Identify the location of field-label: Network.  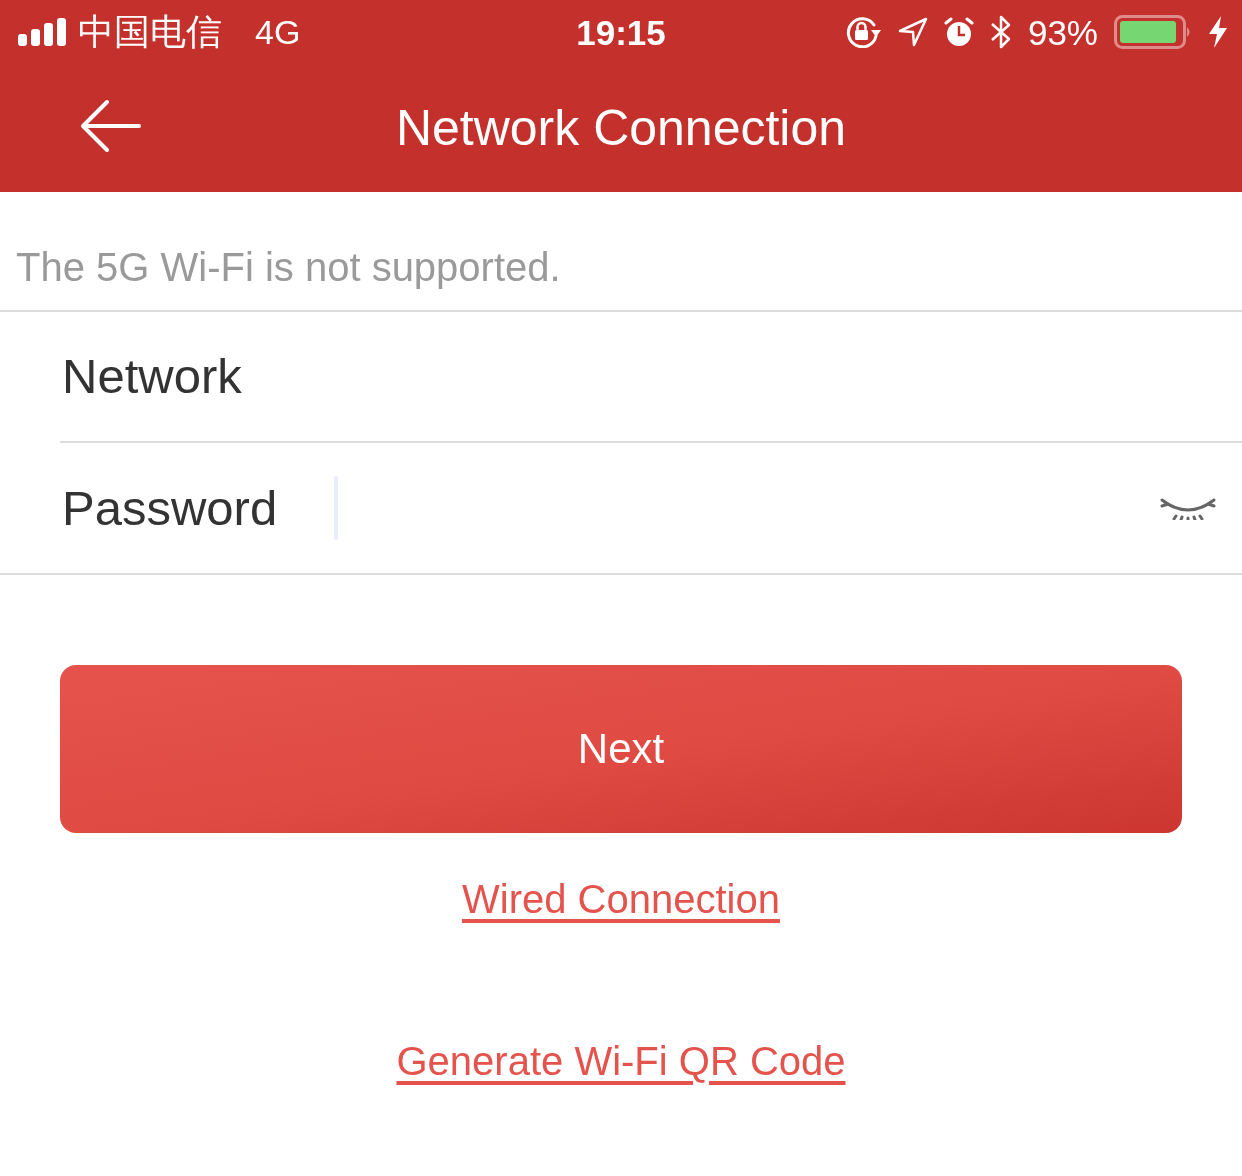
(152, 376).